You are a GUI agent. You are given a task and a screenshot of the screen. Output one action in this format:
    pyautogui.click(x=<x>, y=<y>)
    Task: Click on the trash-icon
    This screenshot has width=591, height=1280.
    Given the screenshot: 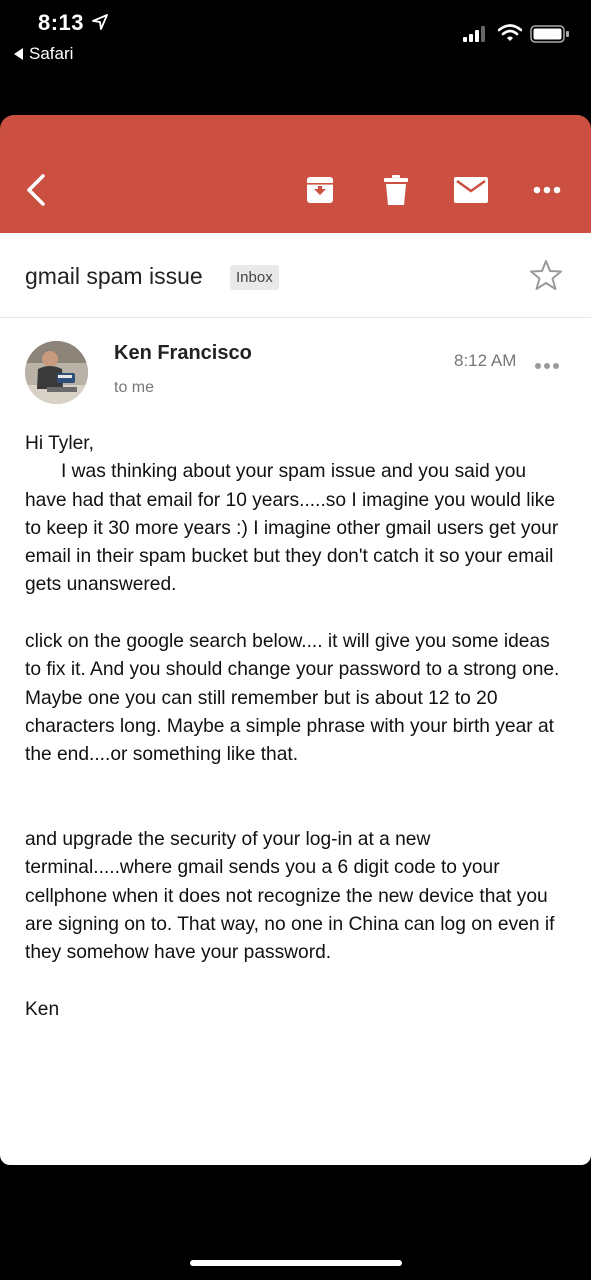 What is the action you would take?
    pyautogui.click(x=396, y=190)
    